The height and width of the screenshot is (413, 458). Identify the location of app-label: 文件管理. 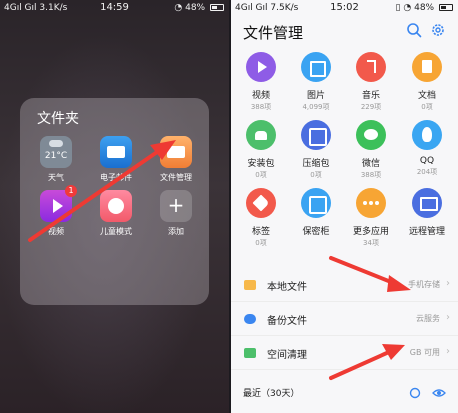
(176, 177).